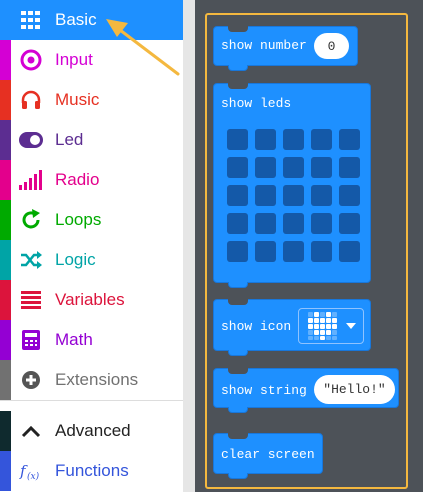  What do you see at coordinates (5, 340) in the screenshot?
I see `category-math-swatch` at bounding box center [5, 340].